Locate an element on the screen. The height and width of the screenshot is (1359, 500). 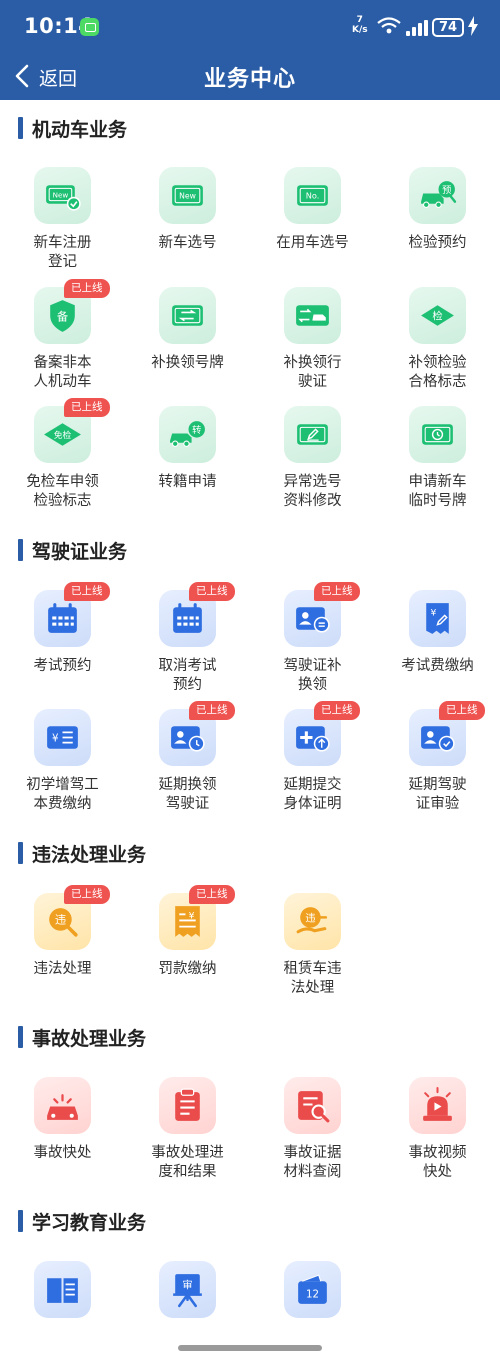
alarm-video-icon is located at coordinates (437, 1104).